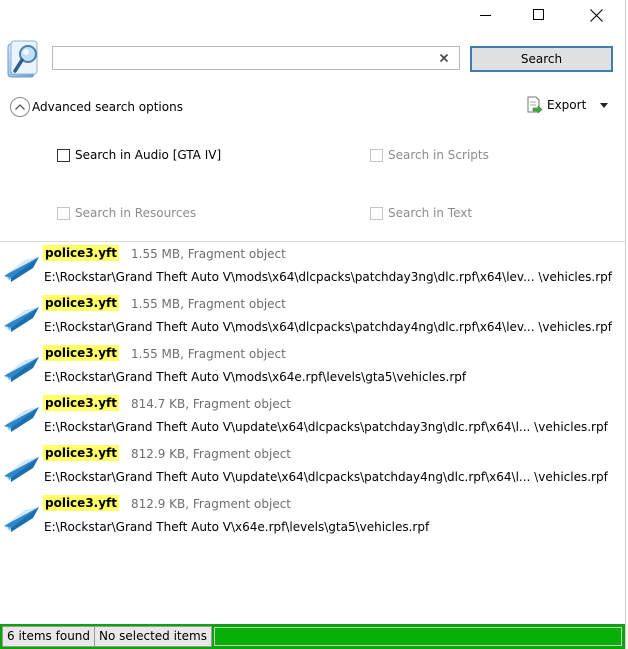  I want to click on export-button: Export, so click(567, 105).